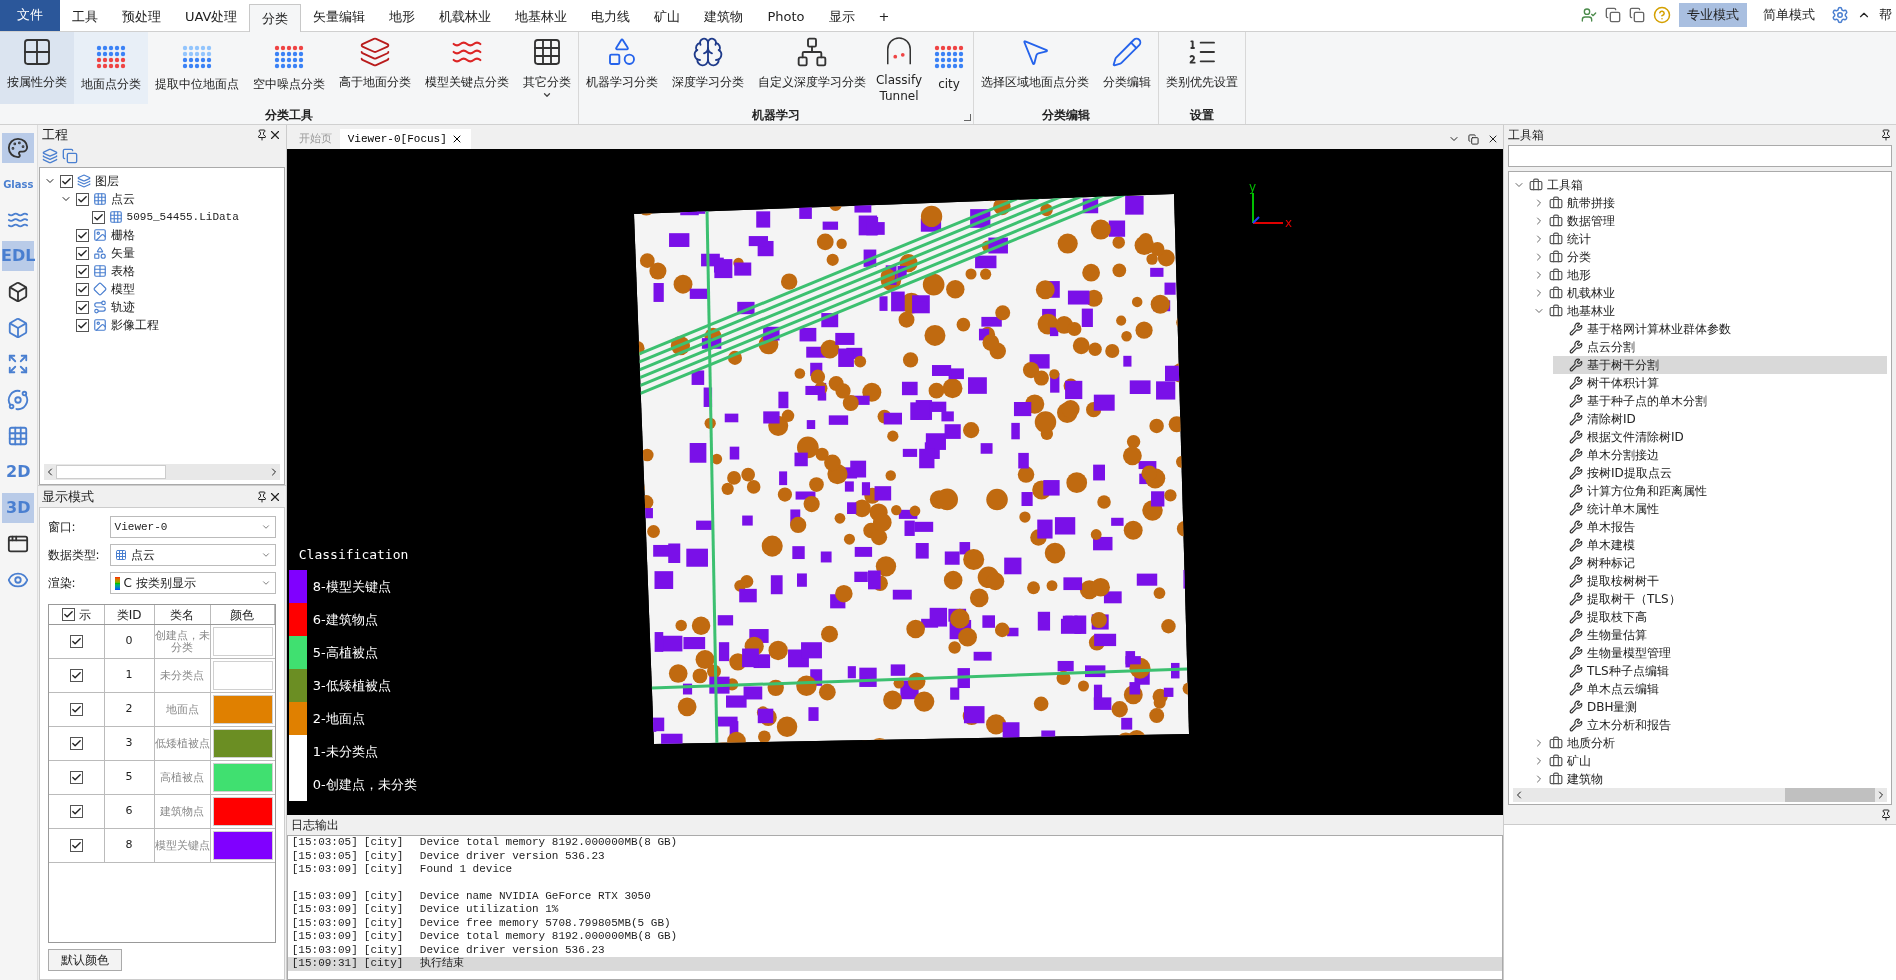  I want to click on tool-item: 清除树ID, so click(1720, 419).